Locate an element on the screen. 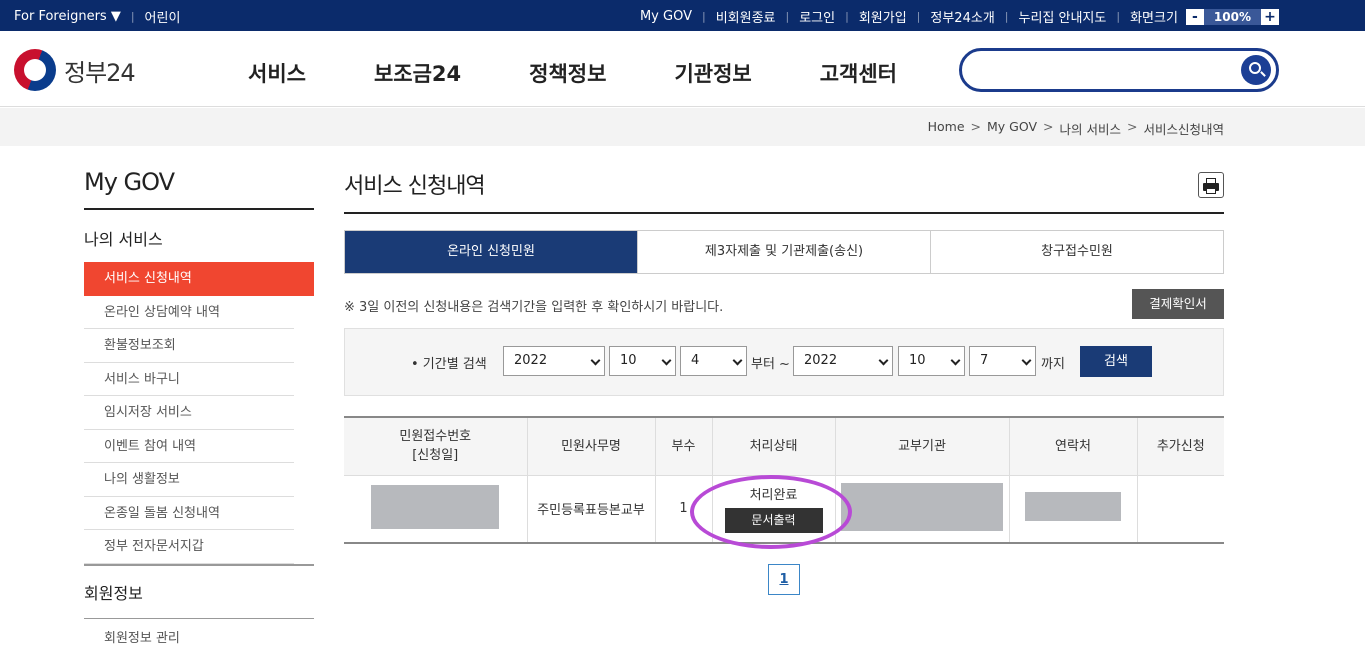 Image resolution: width=1365 pixels, height=646 pixels. sidebar-item-life-info: 나의 생활정보 is located at coordinates (189, 480).